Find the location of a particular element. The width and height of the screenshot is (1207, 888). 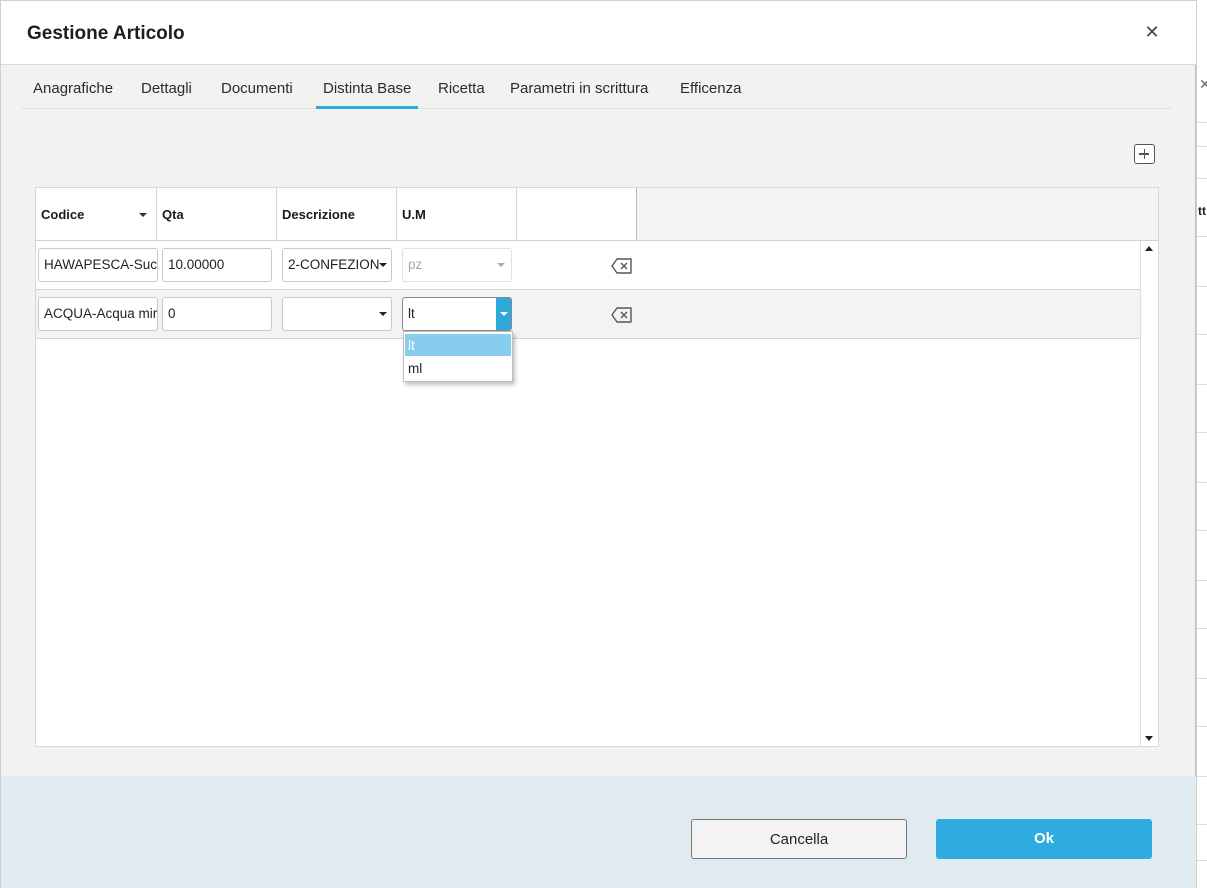

tab-efficenza: Efficenza is located at coordinates (710, 87).